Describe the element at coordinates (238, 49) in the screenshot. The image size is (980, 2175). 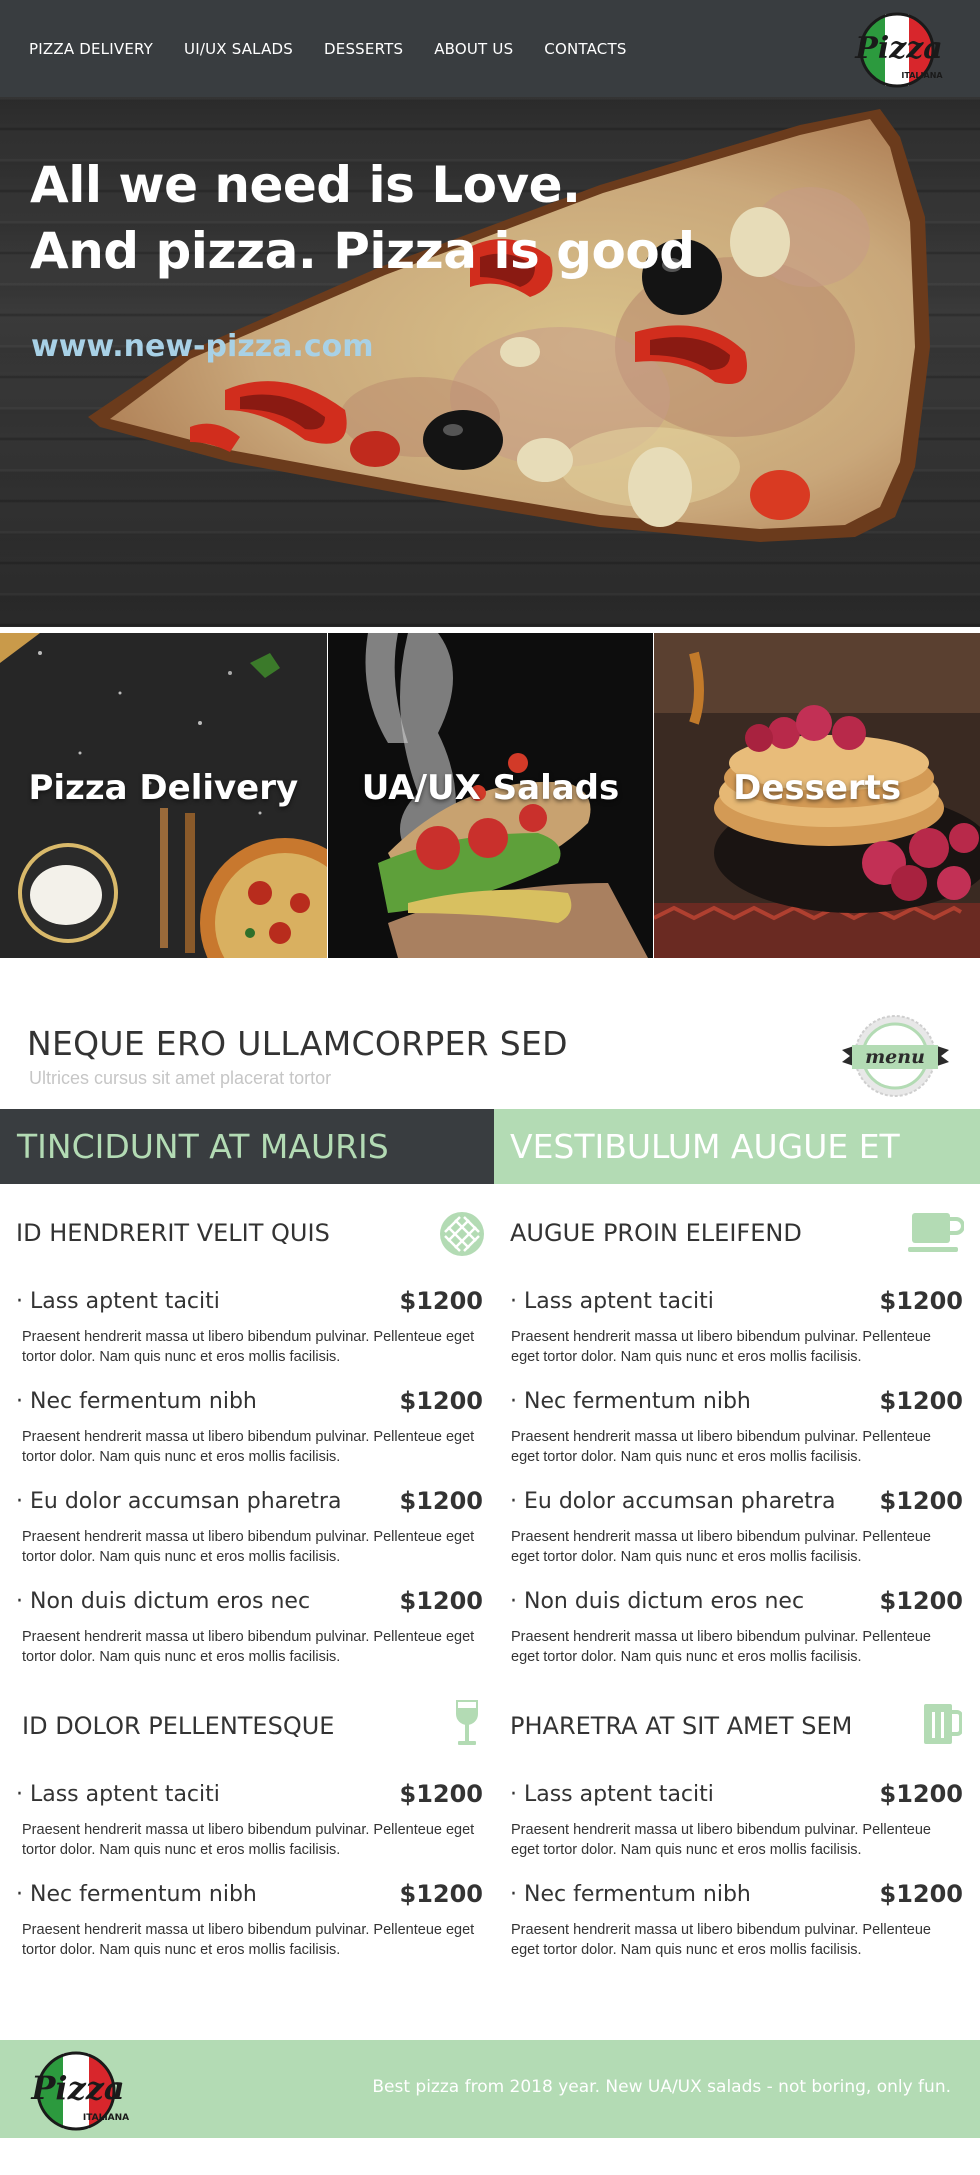
I see `nav-link-salads: UI/UX SALADS` at that location.